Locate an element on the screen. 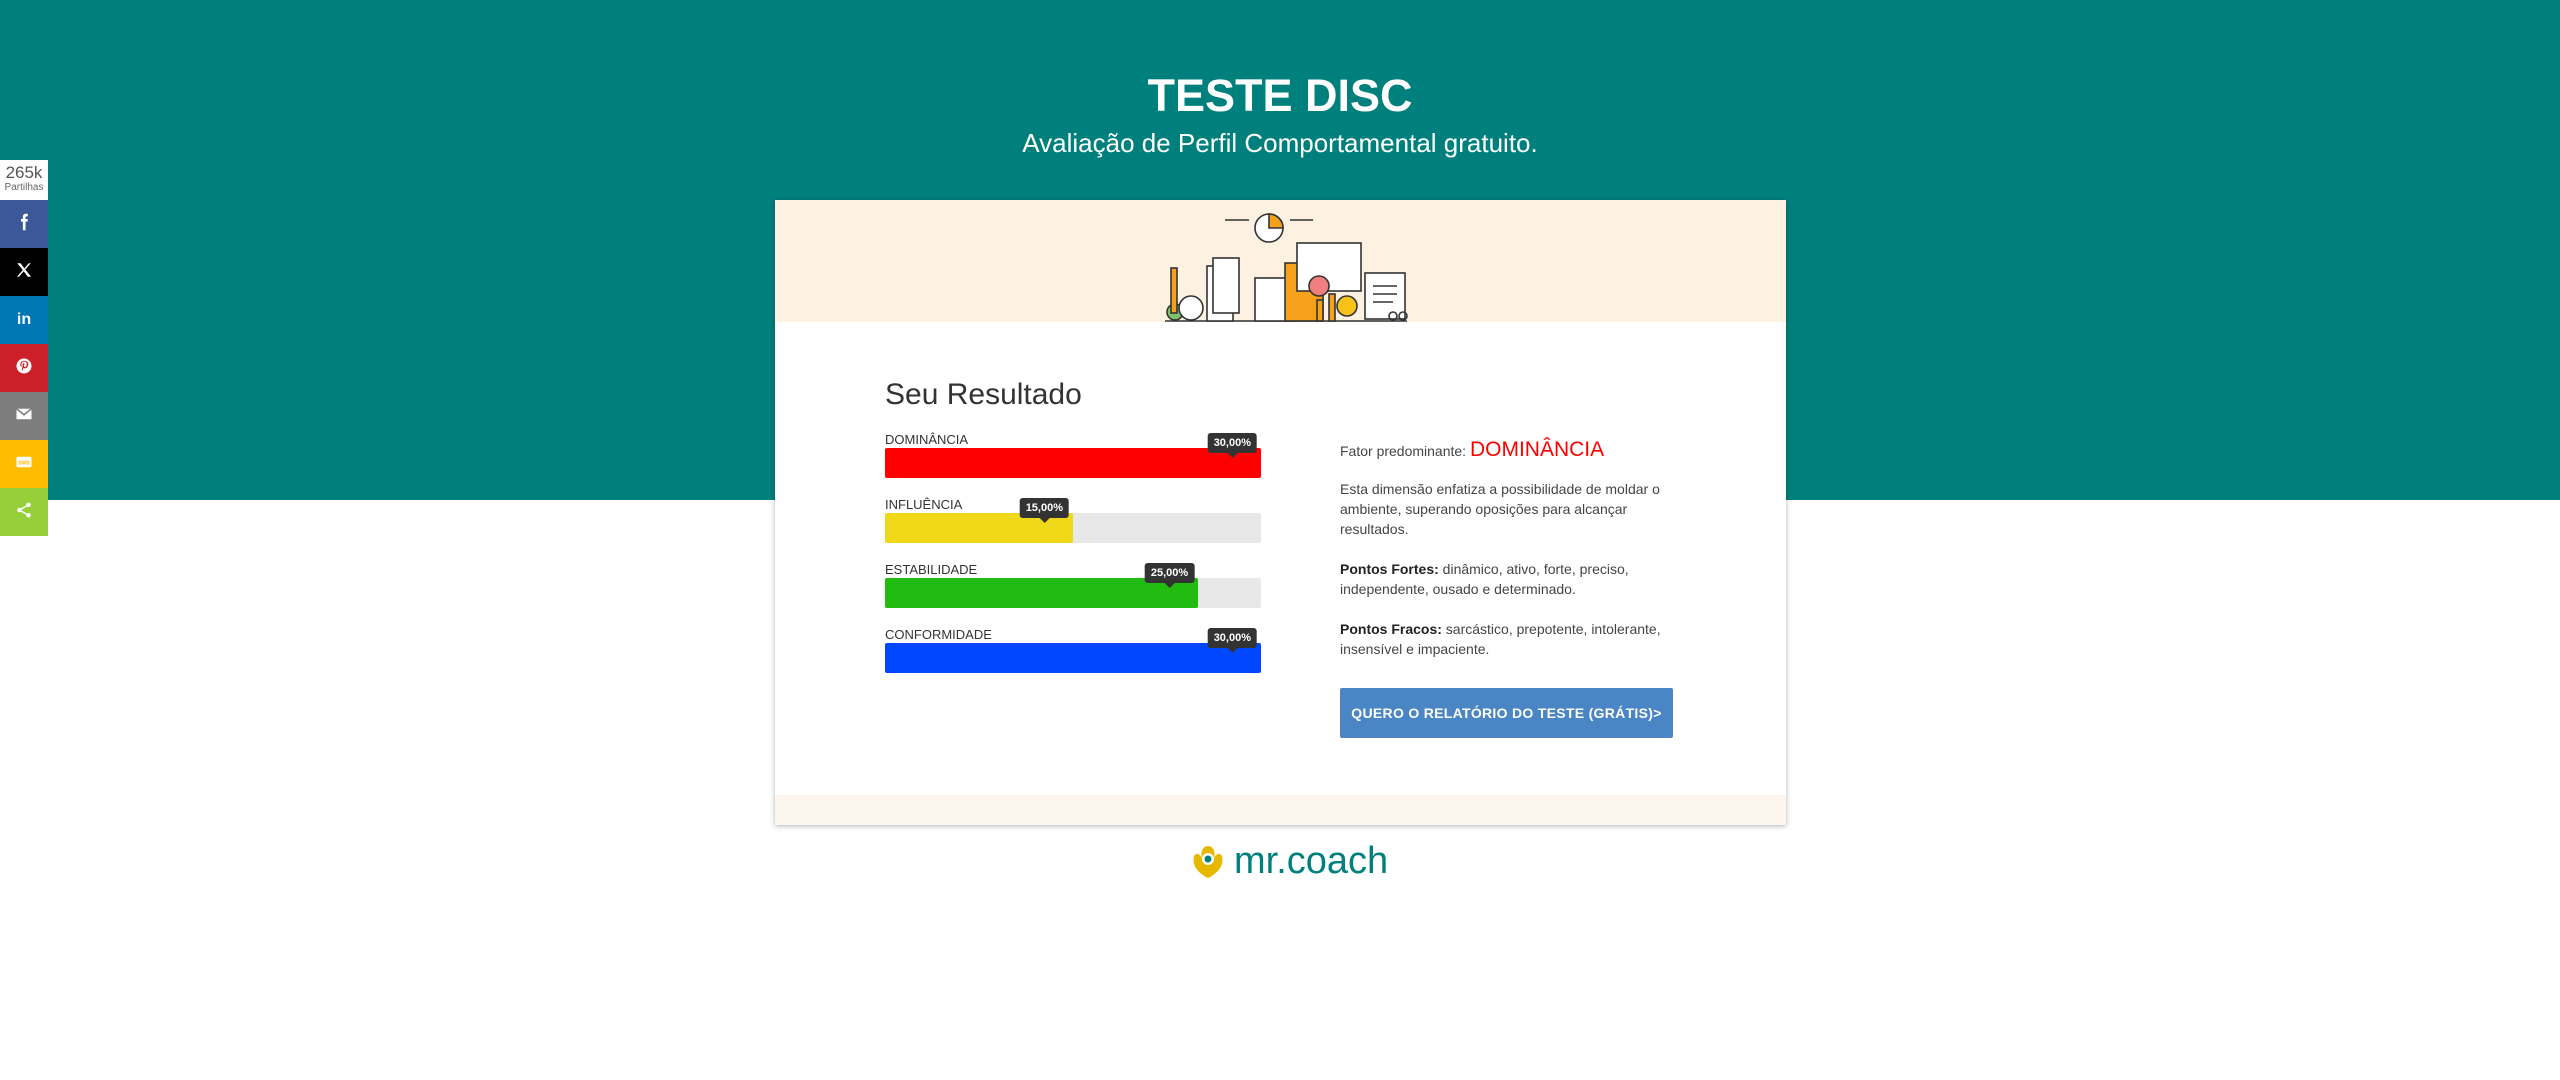  weaknesses-label: Pontos Fracos: is located at coordinates (1391, 629).